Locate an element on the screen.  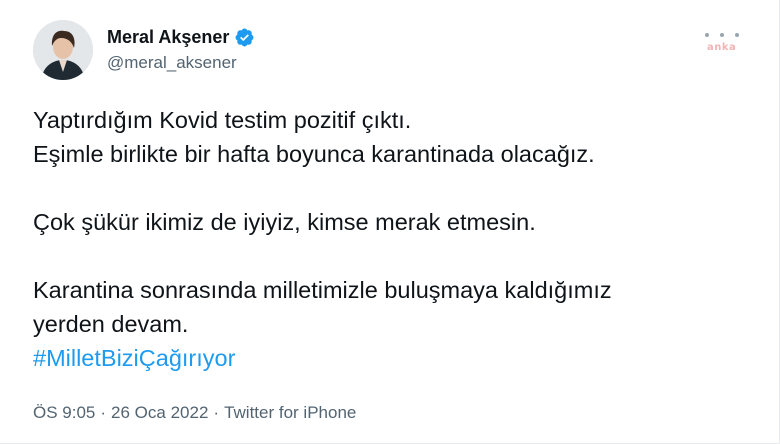
tweet-line: Yaptırdığım Kovid testim pozitif çıktı. is located at coordinates (222, 120).